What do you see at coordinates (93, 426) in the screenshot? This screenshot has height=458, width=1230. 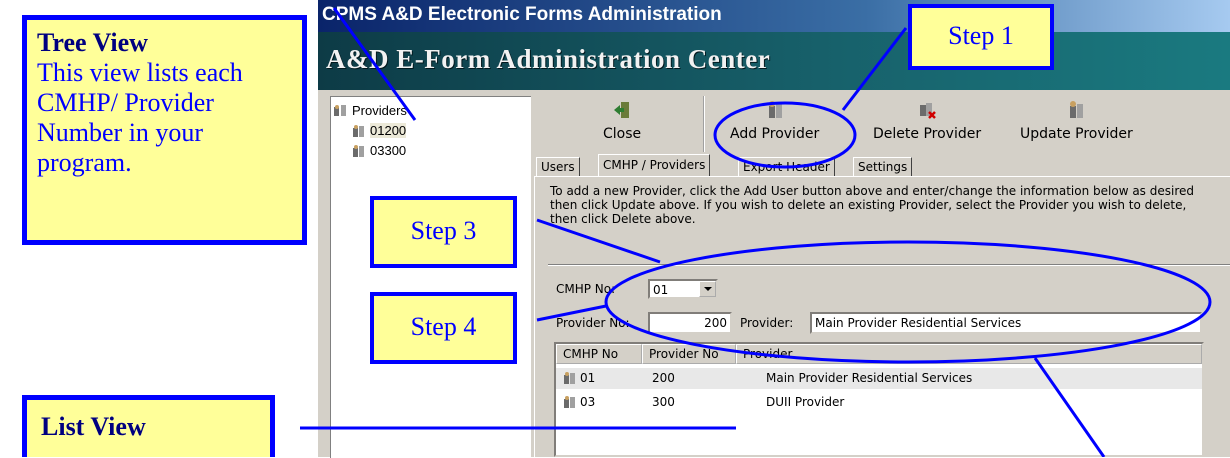 I see `list-view-callout-title: List View` at bounding box center [93, 426].